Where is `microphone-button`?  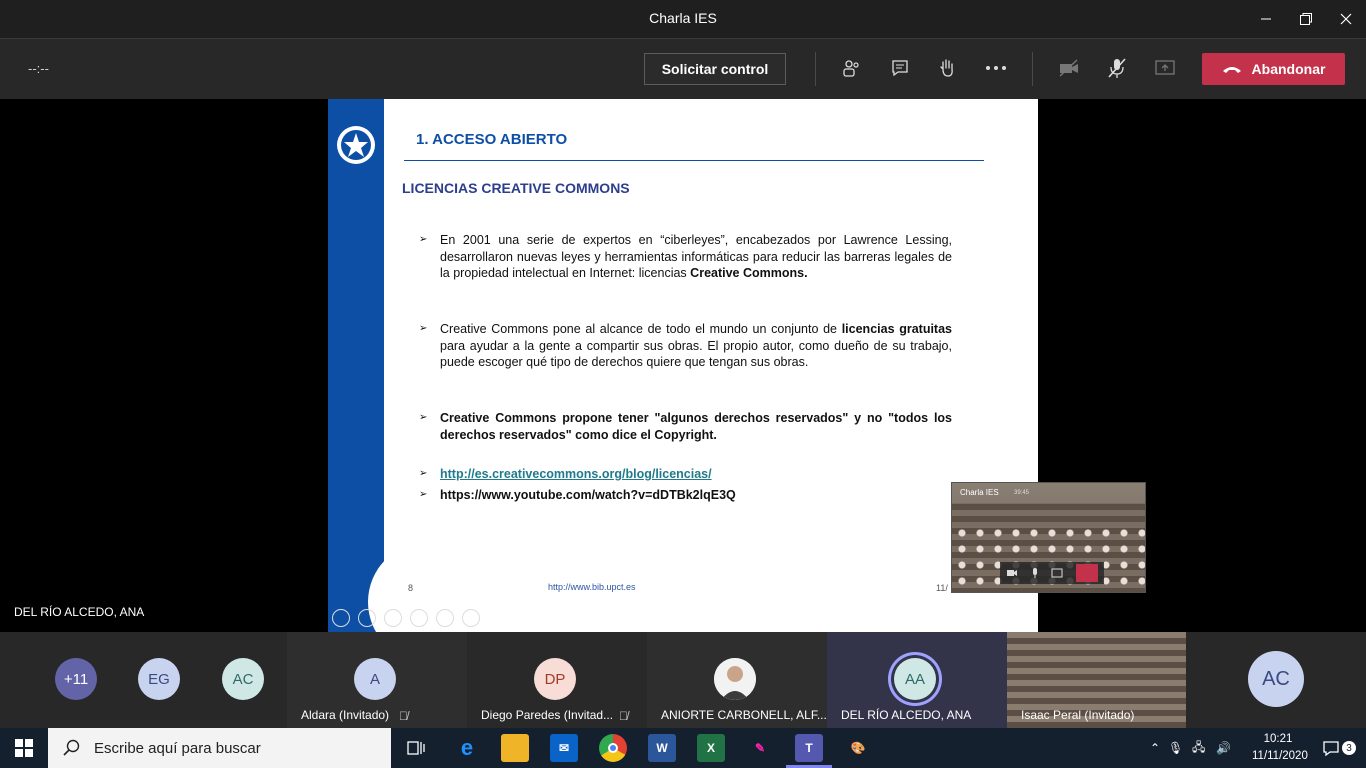
microphone-button is located at coordinates (1117, 68).